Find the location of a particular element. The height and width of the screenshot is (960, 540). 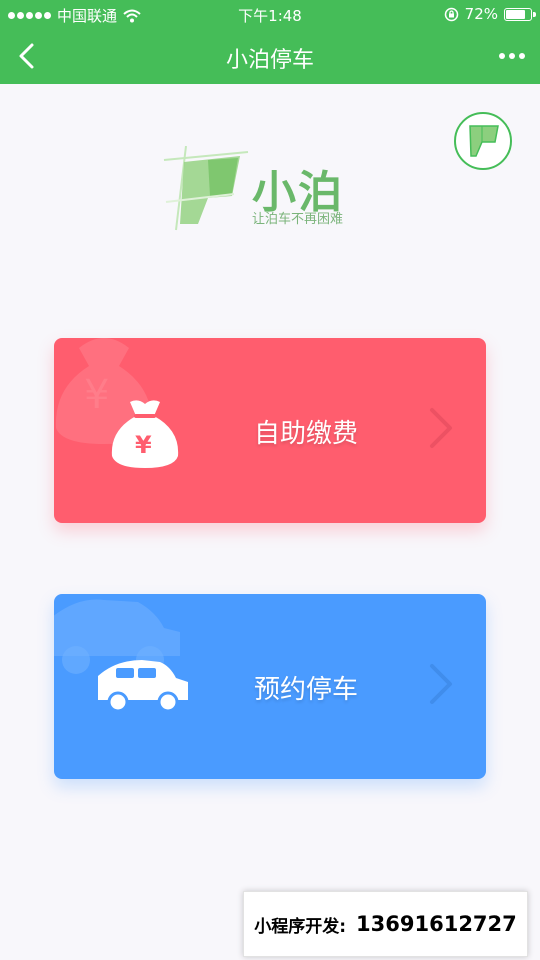

more-dots-icon is located at coordinates (502, 56).